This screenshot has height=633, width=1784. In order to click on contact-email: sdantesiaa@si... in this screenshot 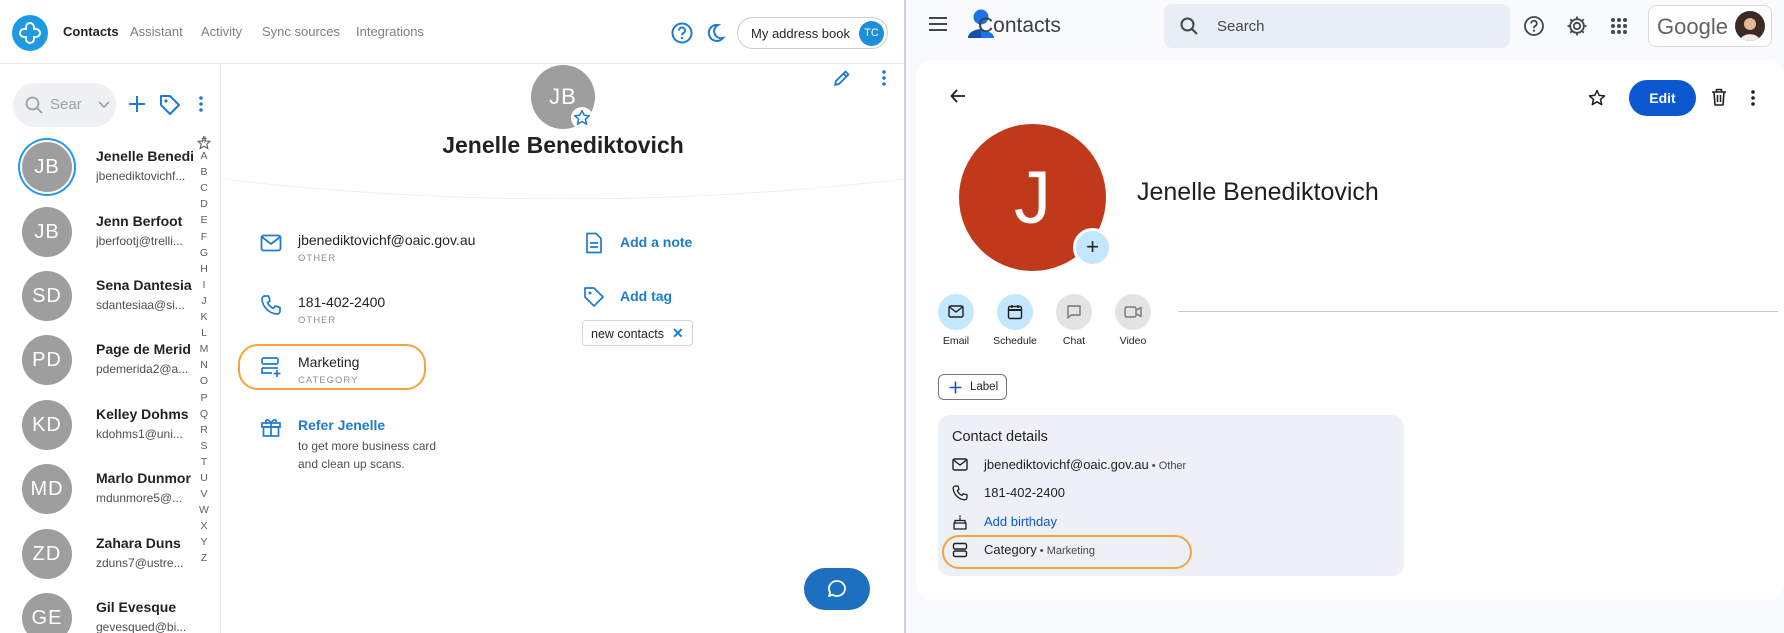, I will do `click(140, 305)`.